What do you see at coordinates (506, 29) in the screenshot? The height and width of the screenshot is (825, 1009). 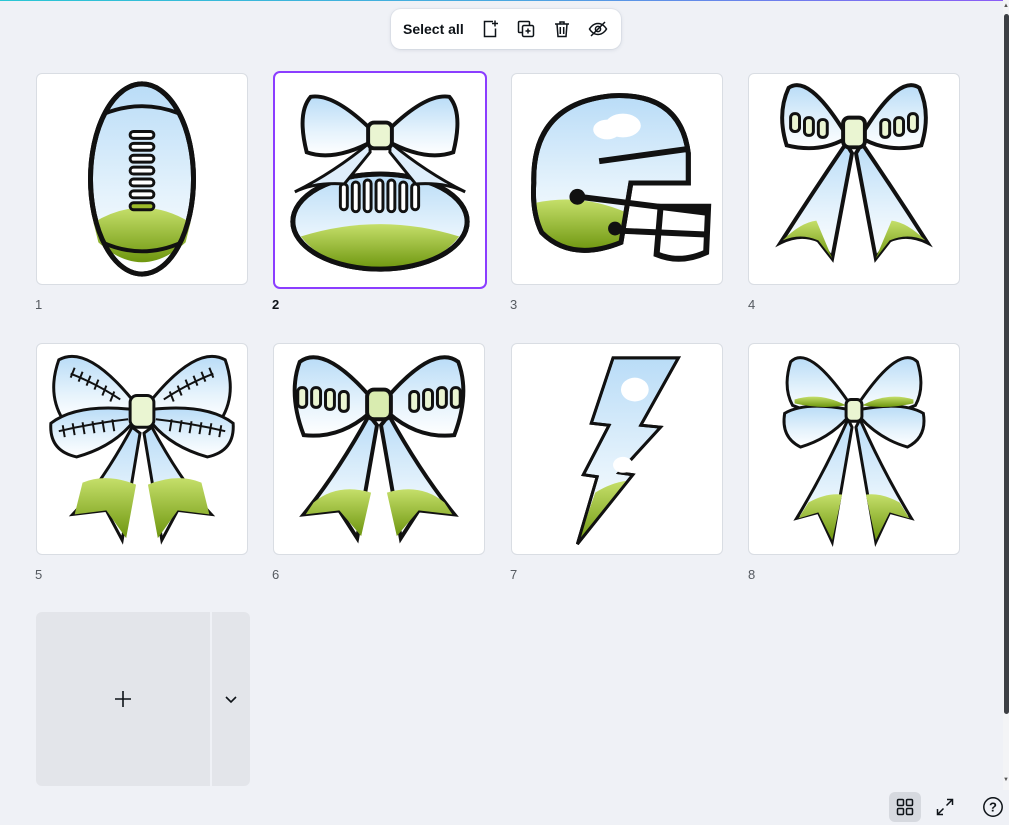 I see `page-toolbar: Select all` at bounding box center [506, 29].